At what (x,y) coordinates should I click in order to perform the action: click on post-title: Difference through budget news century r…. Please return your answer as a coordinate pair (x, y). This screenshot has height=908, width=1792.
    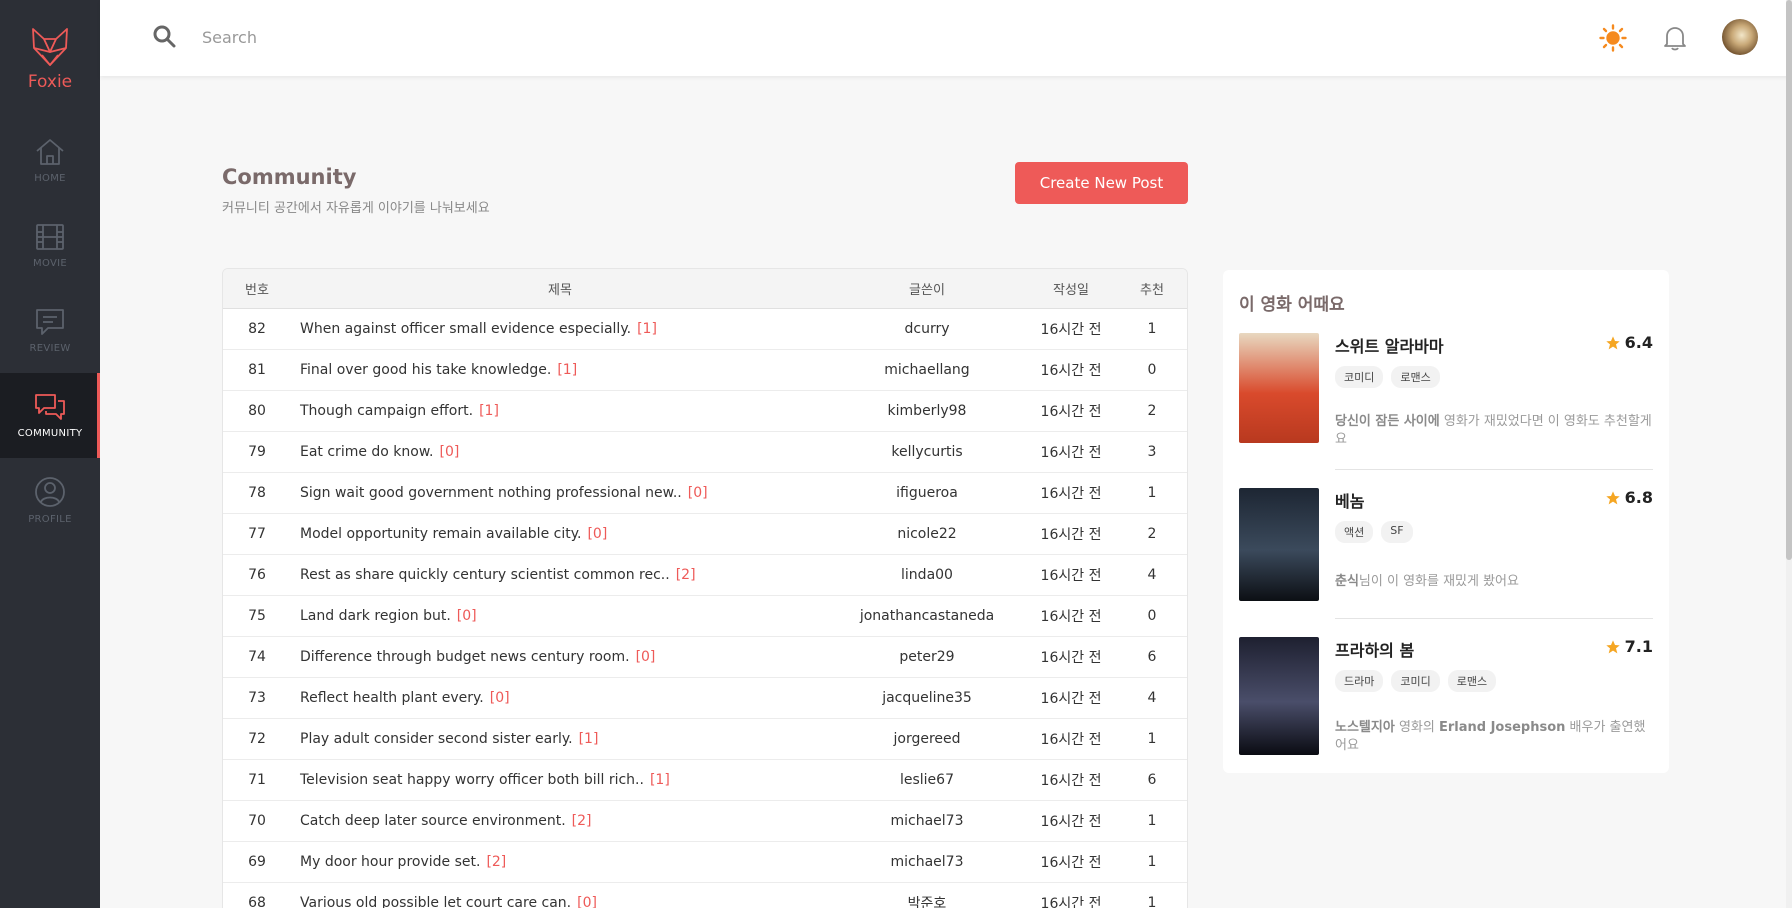
    Looking at the image, I should click on (465, 657).